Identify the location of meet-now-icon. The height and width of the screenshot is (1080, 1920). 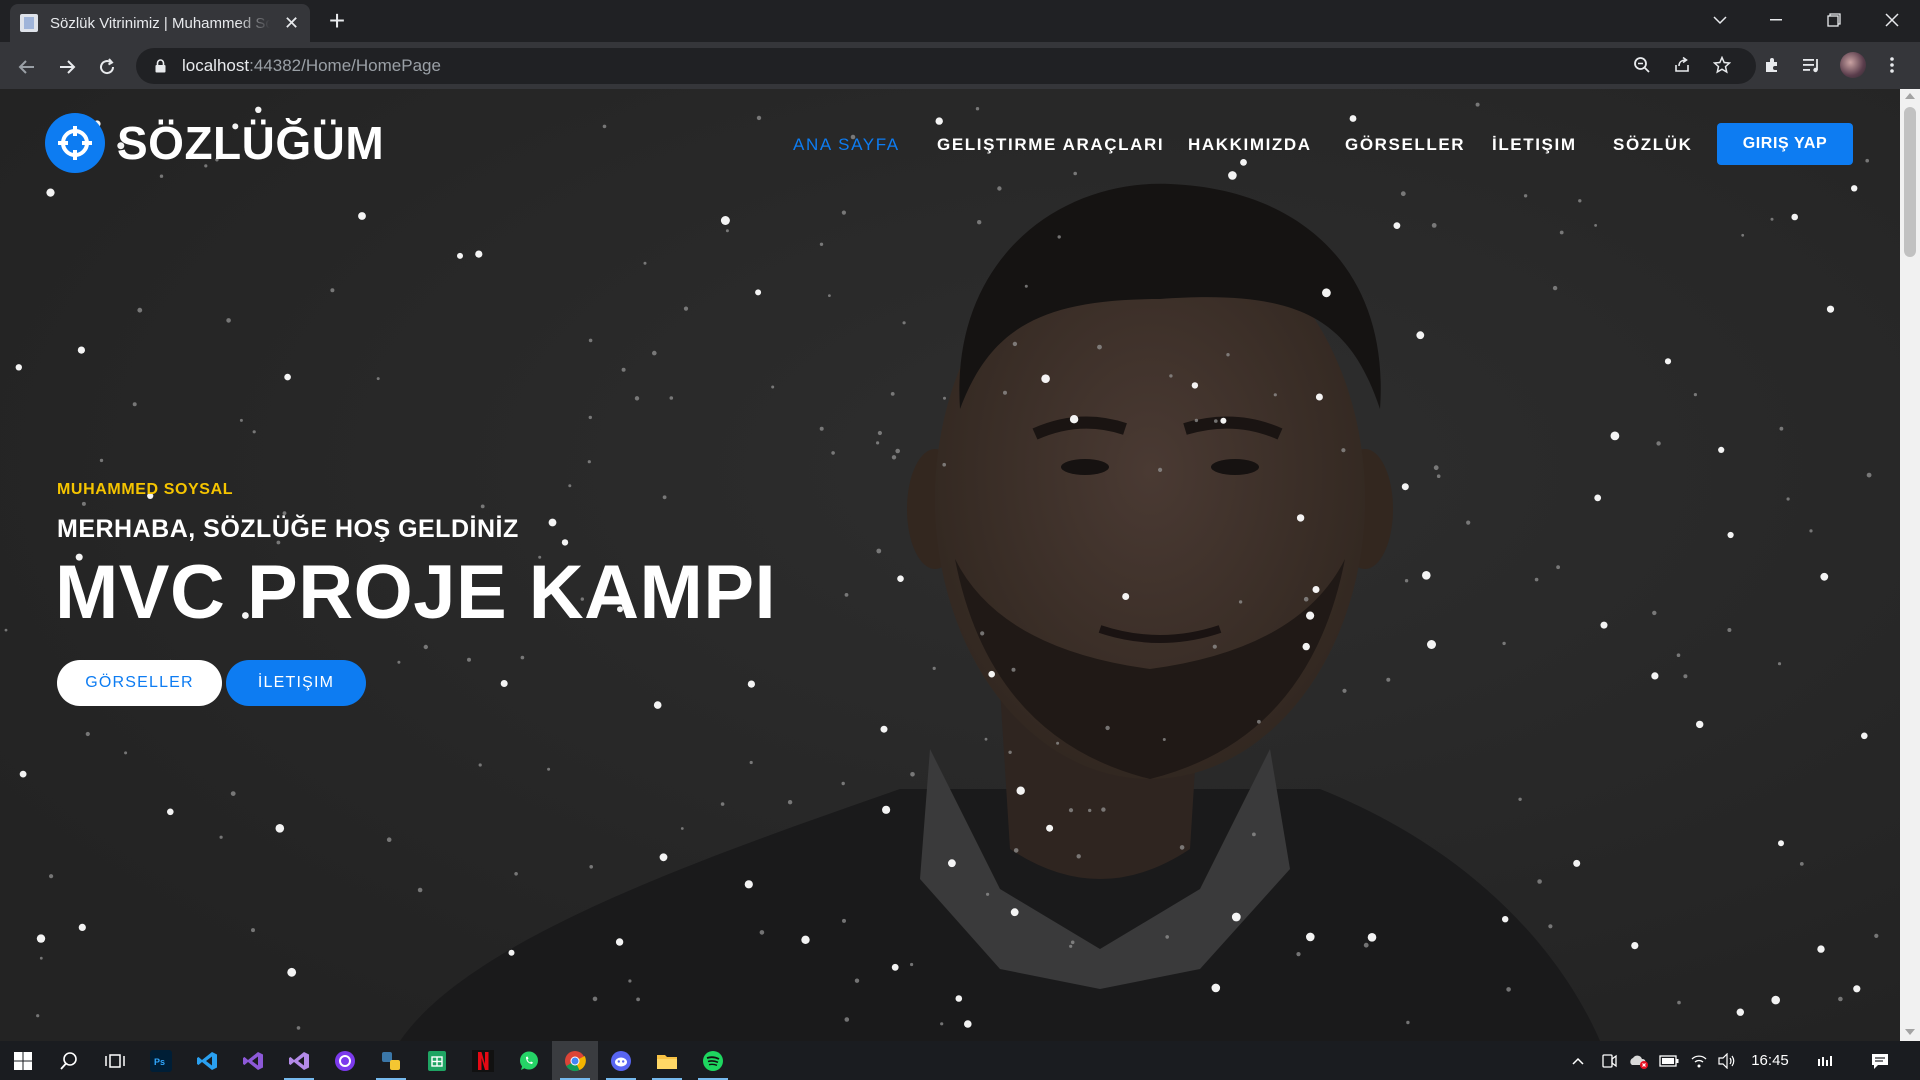
(1609, 1060).